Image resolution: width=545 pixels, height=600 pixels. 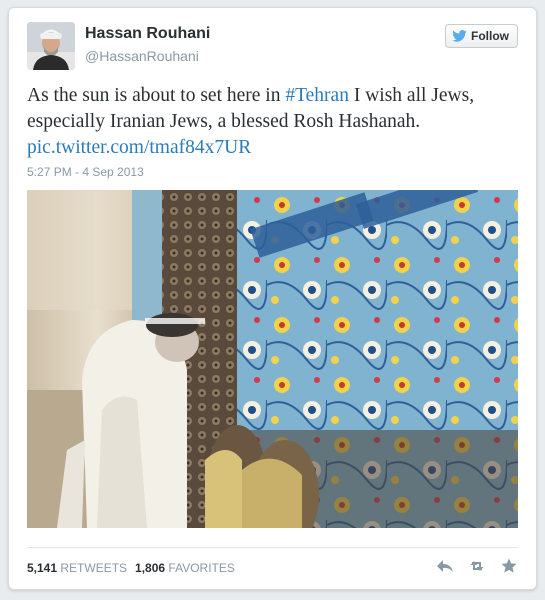 I want to click on hashtag-link: #Tehran, so click(x=317, y=95).